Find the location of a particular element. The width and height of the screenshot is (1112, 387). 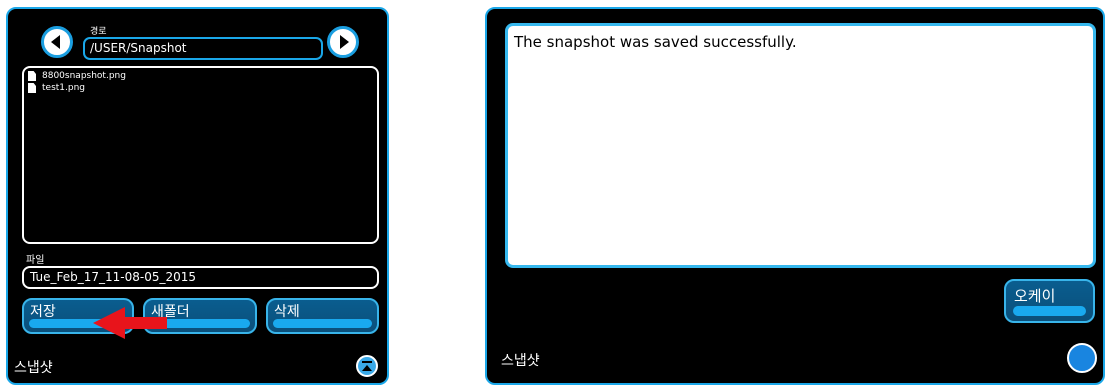

delete-button-label: 삭제 is located at coordinates (287, 312).